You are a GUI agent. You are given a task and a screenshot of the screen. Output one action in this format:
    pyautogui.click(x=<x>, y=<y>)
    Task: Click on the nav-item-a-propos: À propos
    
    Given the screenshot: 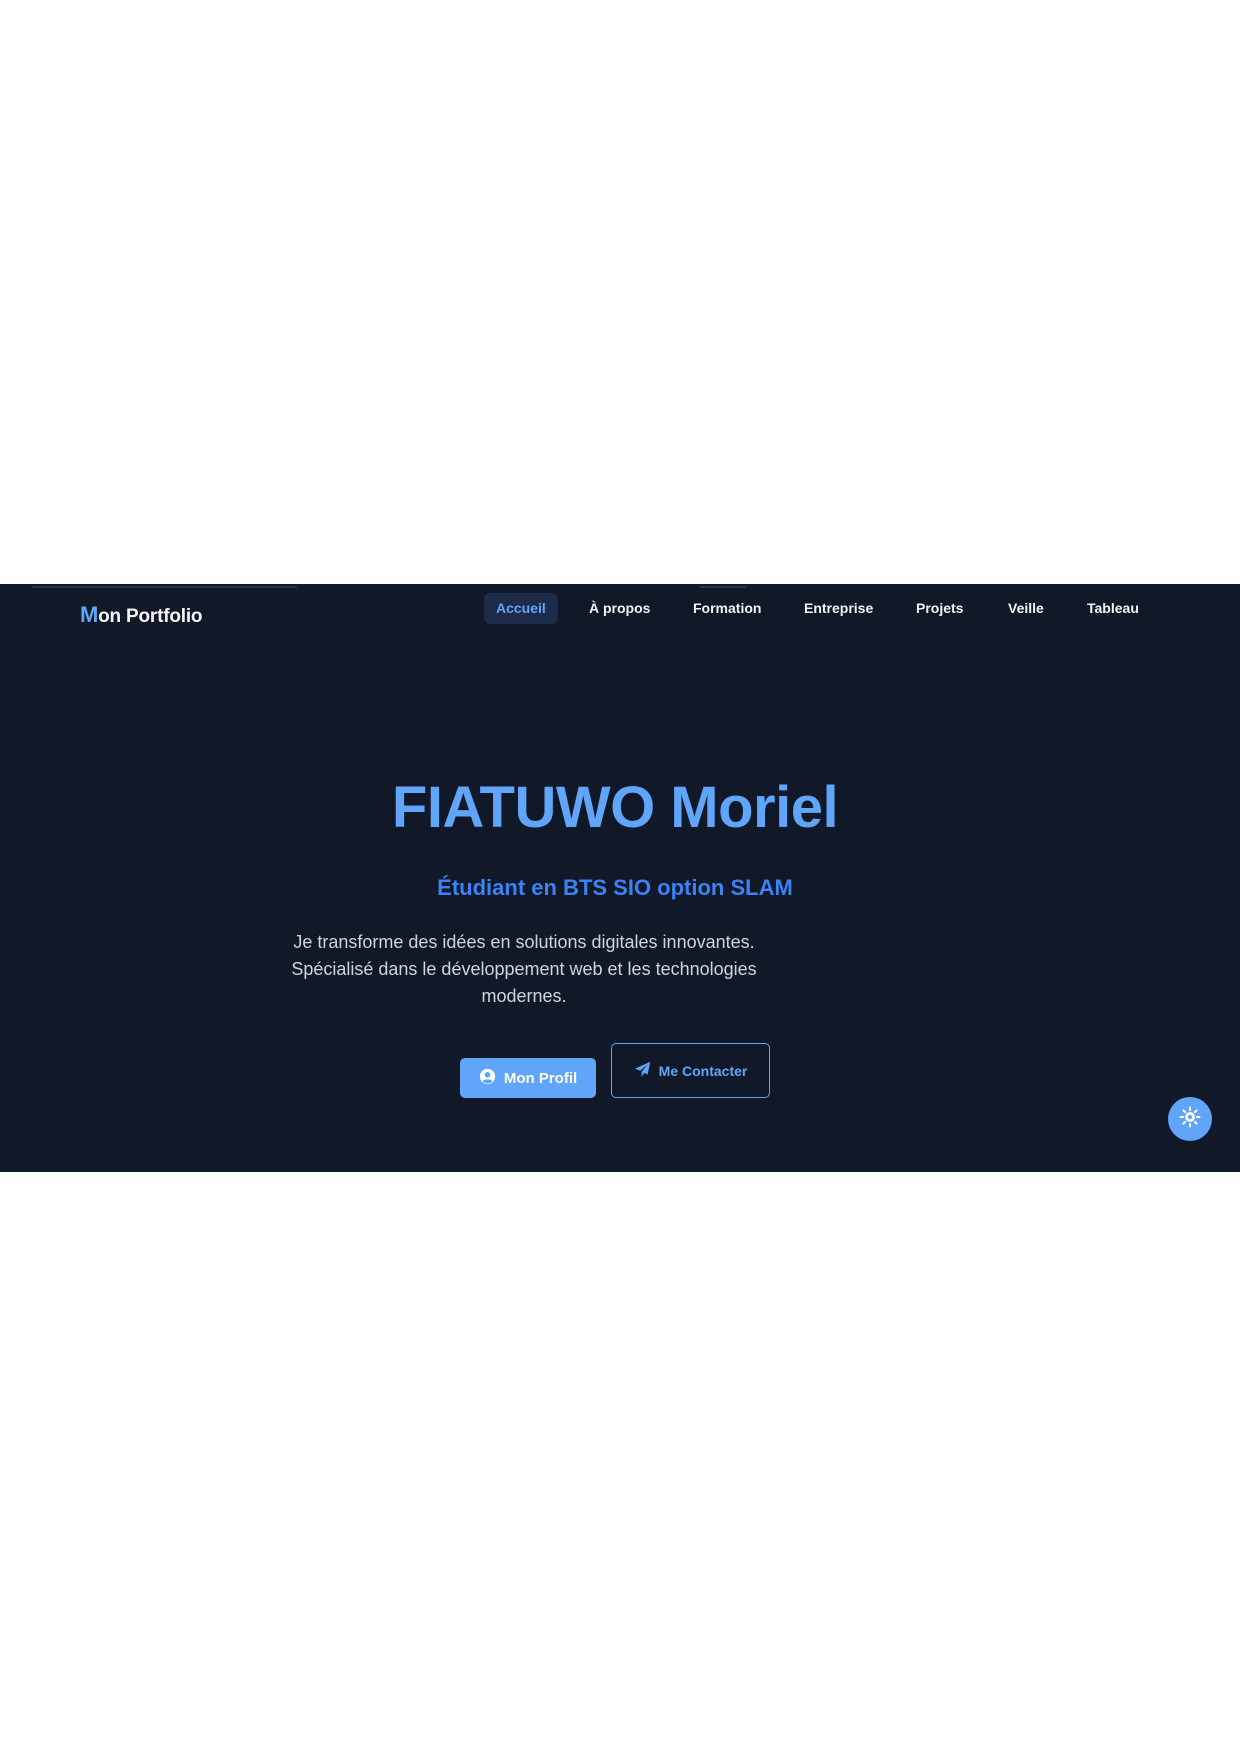 What is the action you would take?
    pyautogui.click(x=619, y=608)
    